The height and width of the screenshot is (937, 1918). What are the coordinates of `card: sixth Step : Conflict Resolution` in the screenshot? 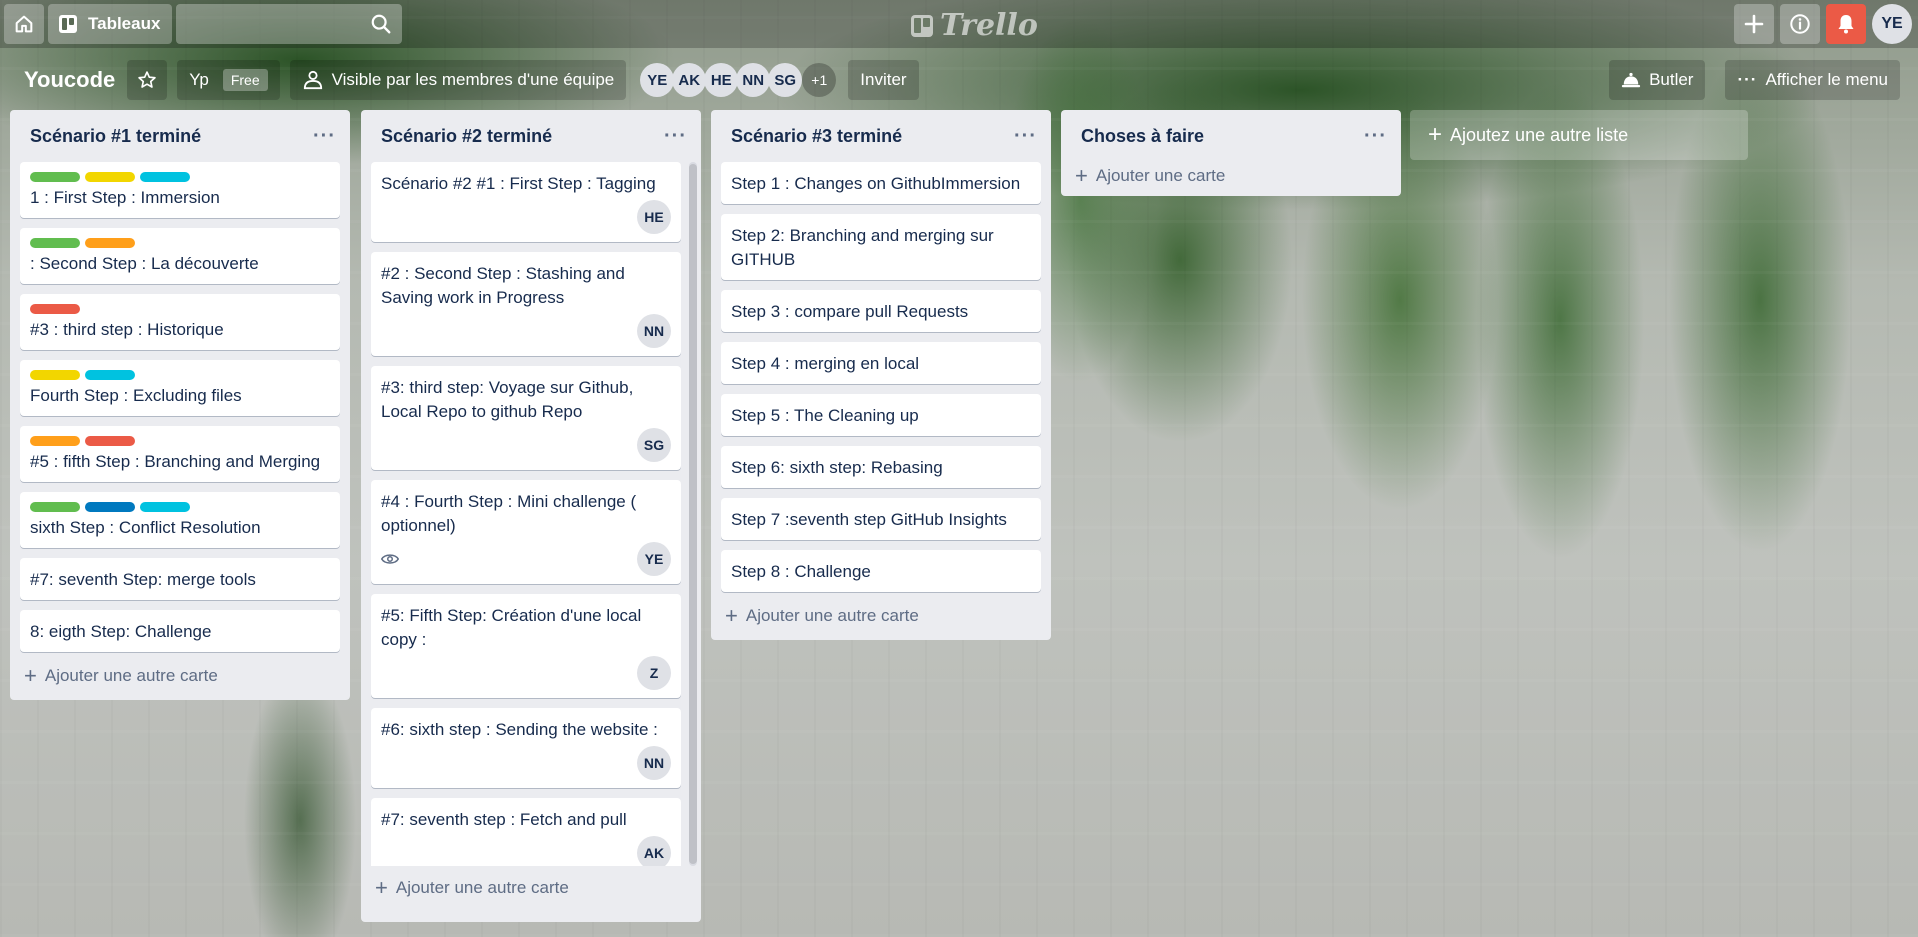 It's located at (180, 520).